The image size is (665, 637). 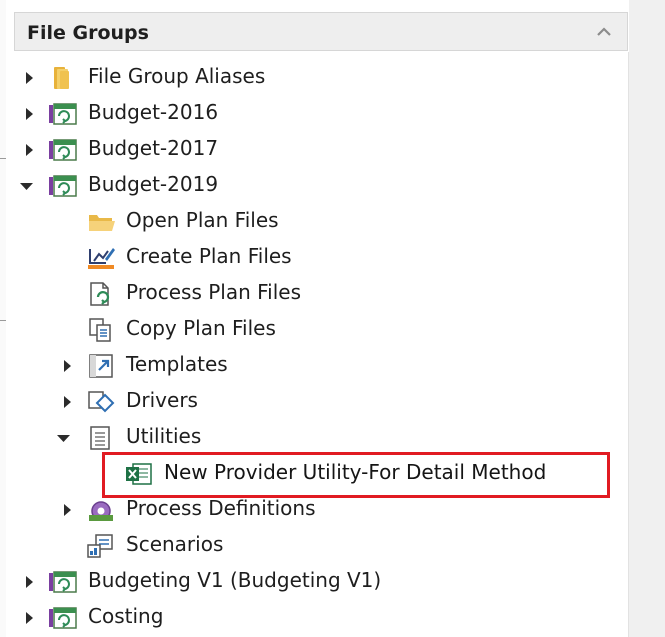 What do you see at coordinates (101, 330) in the screenshot?
I see `copy-icon` at bounding box center [101, 330].